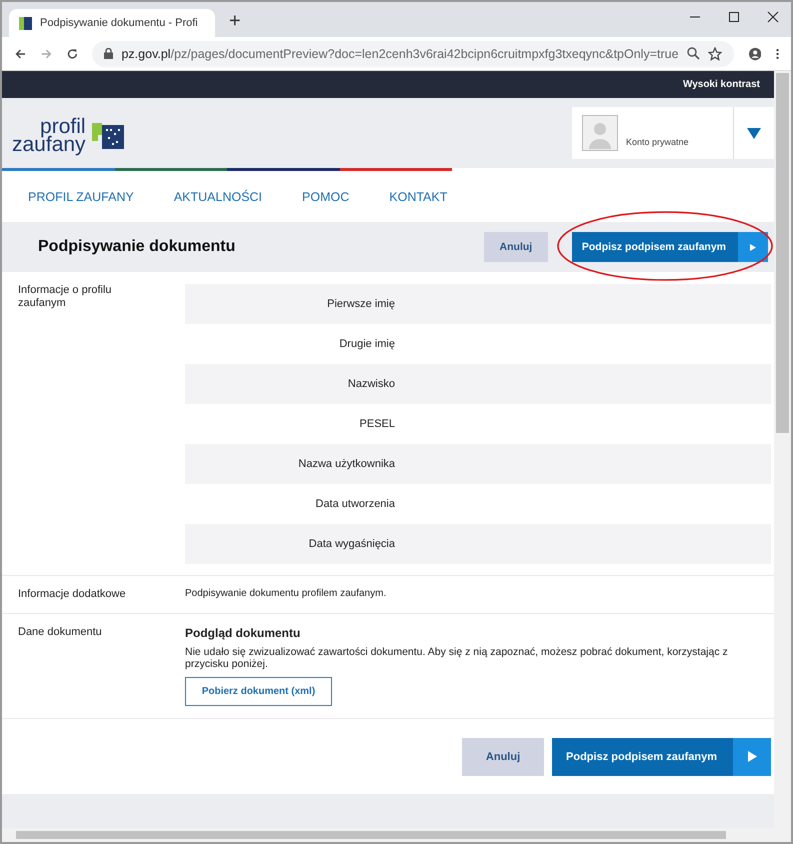  I want to click on account-panel: Konto prywatne, so click(673, 133).